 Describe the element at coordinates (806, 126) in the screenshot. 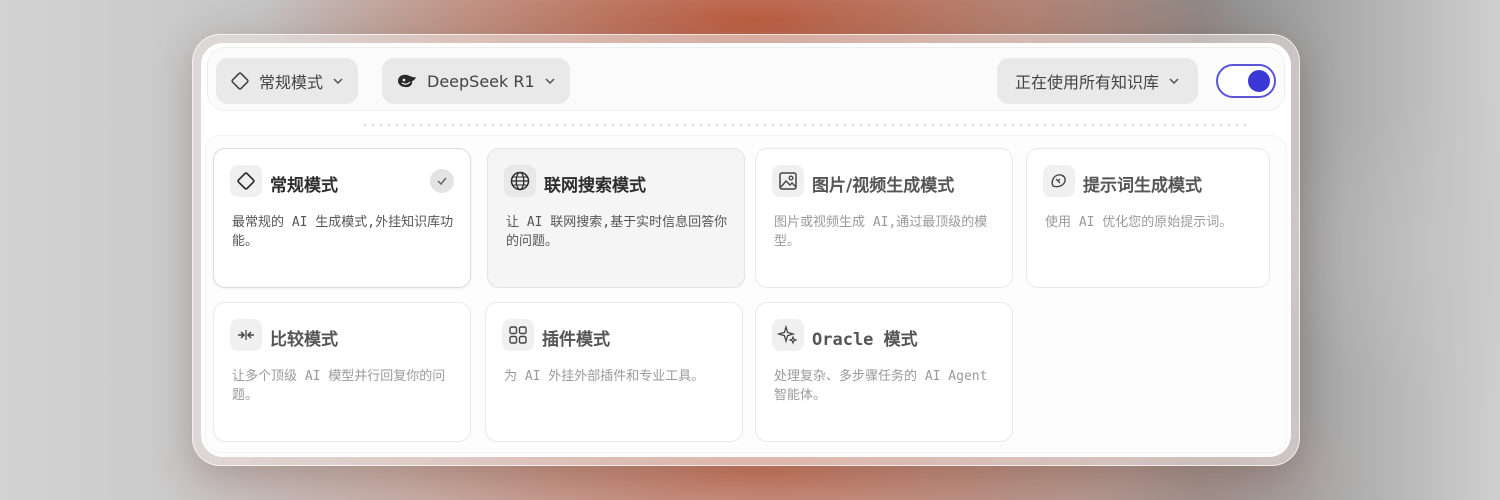

I see `dotted-divider` at that location.